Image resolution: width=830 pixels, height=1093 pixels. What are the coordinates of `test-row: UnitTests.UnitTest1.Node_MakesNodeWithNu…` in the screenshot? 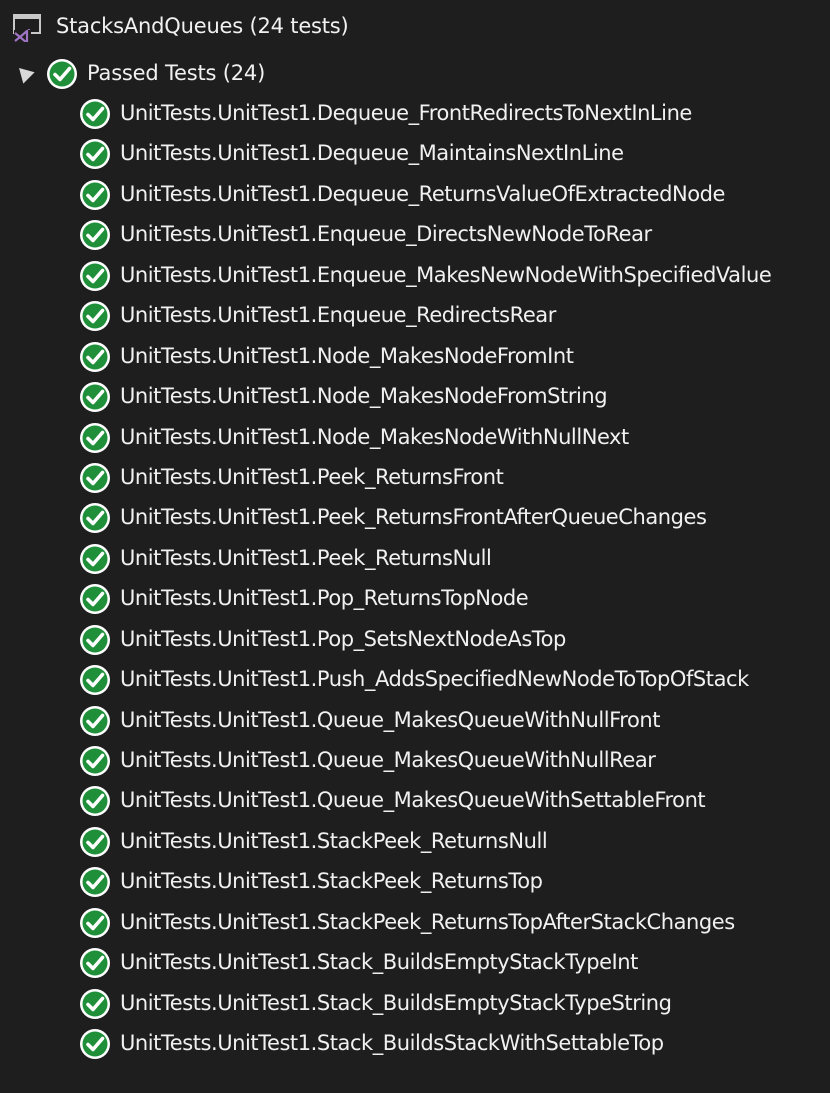 It's located at (415, 439).